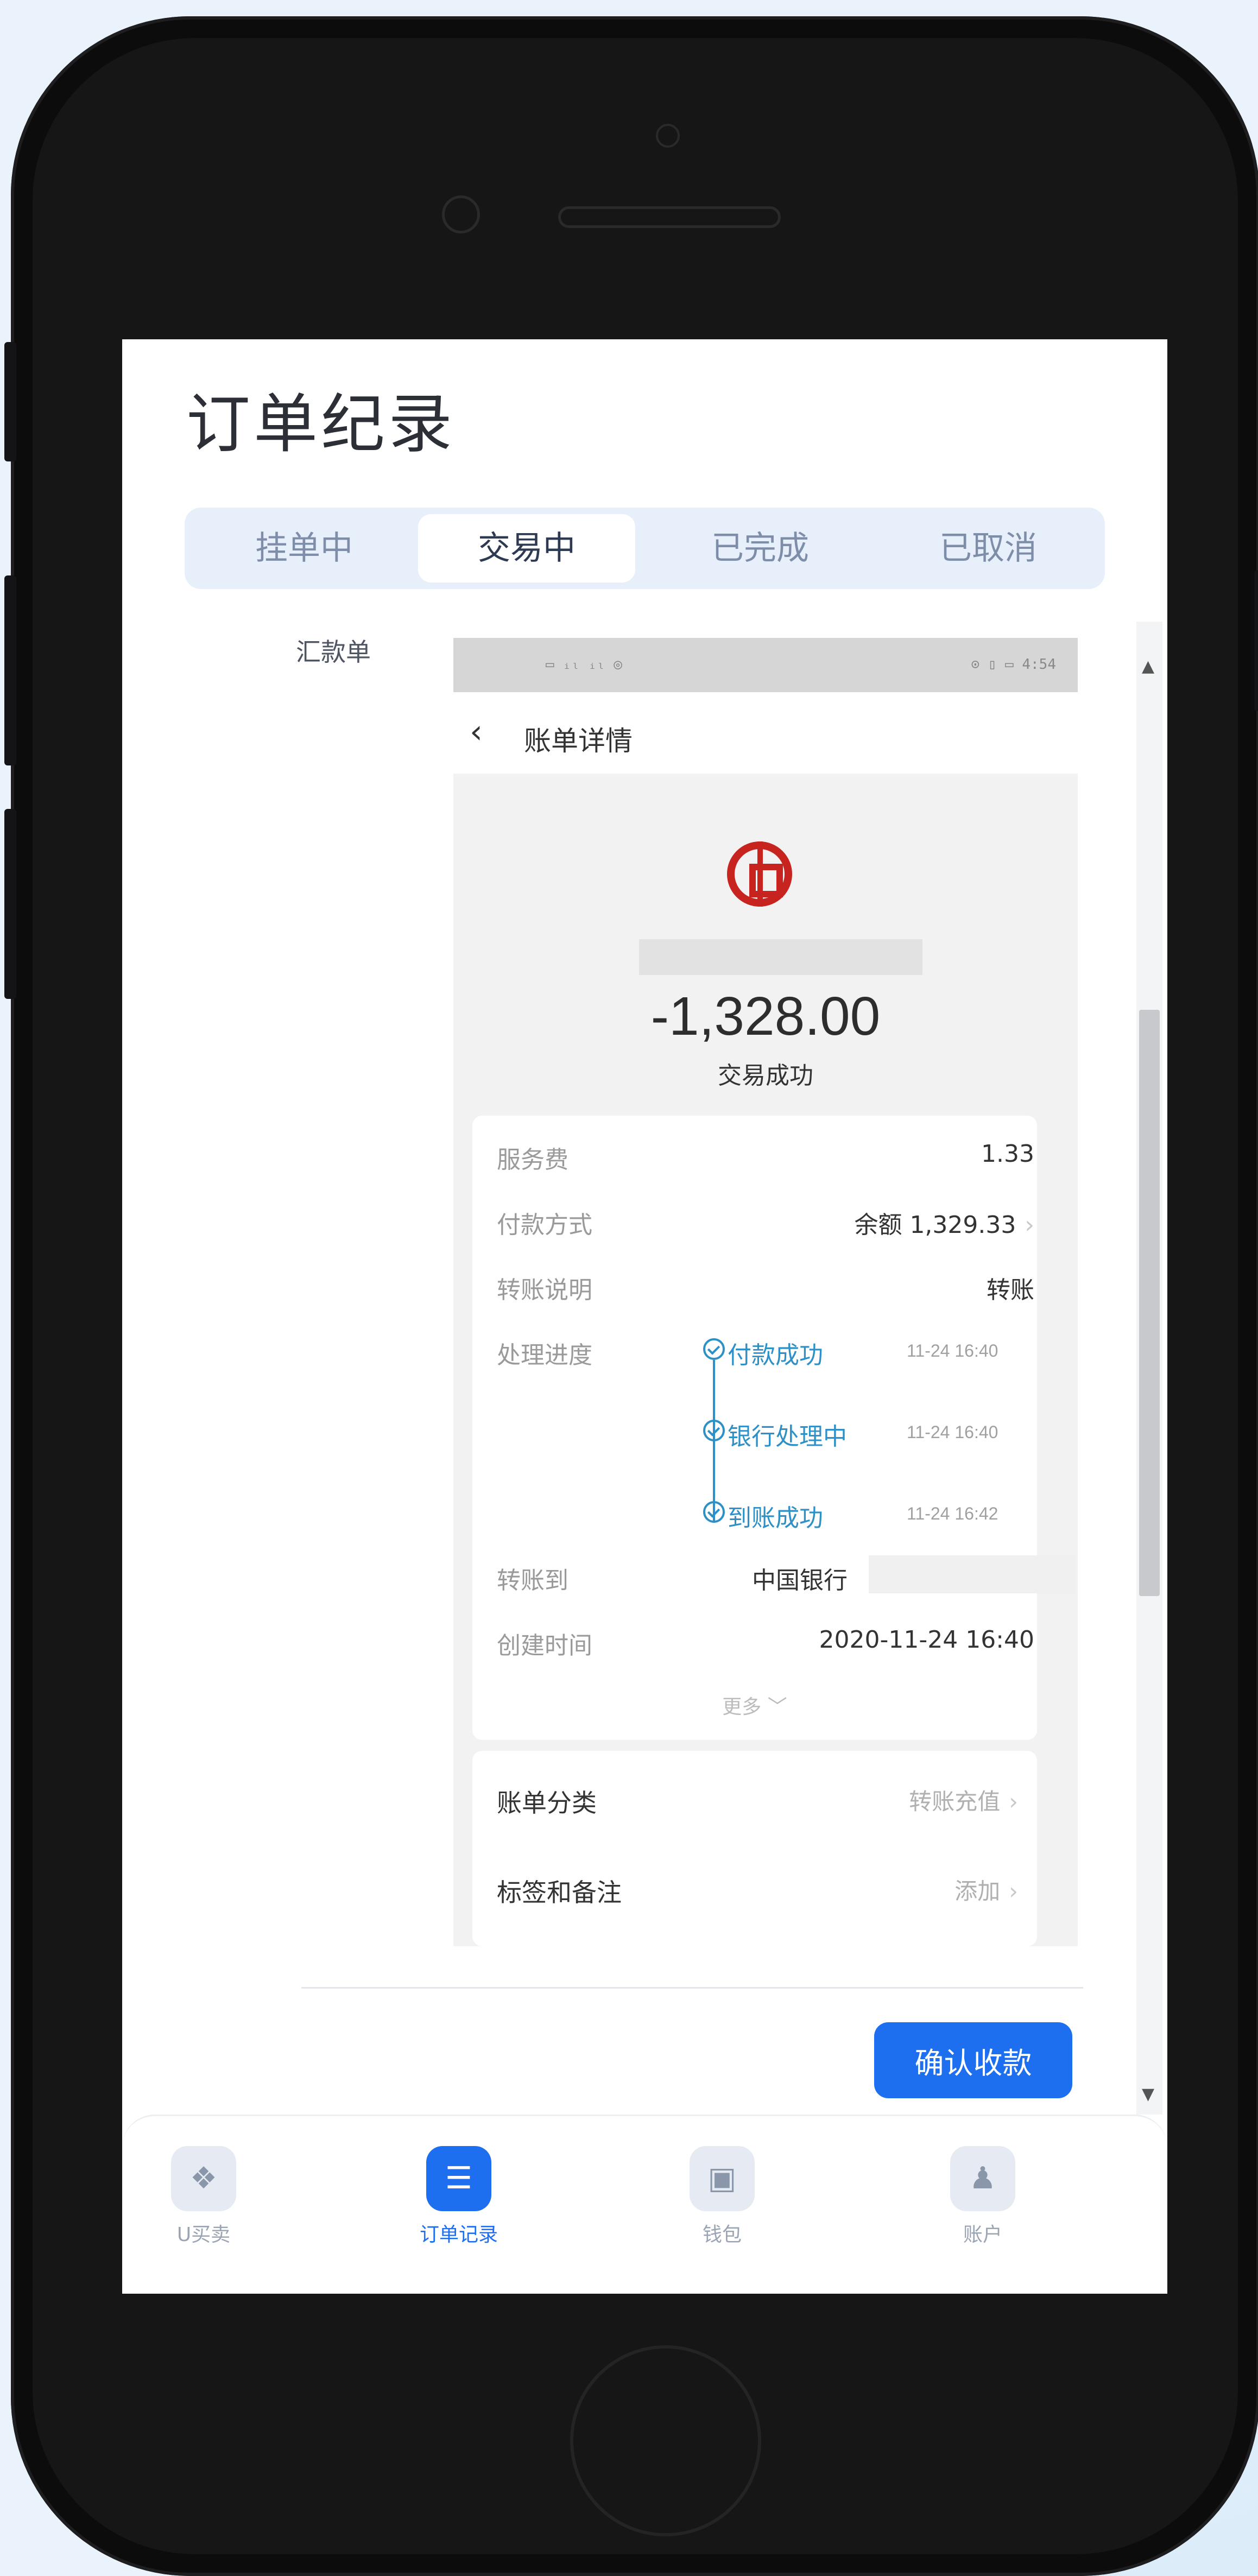 This screenshot has width=1258, height=2576. I want to click on mute-switch, so click(10, 401).